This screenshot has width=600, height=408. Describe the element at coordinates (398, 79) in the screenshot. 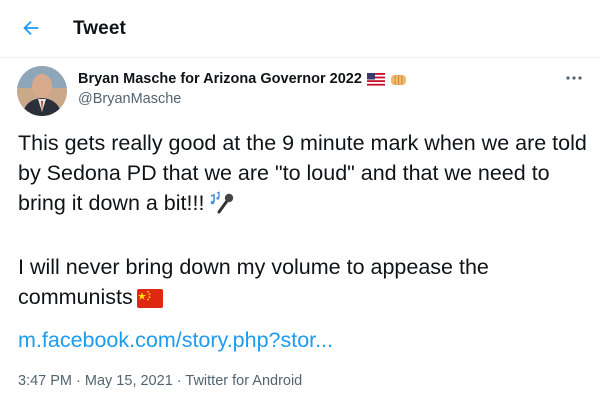

I see `fist-bump-icon` at that location.